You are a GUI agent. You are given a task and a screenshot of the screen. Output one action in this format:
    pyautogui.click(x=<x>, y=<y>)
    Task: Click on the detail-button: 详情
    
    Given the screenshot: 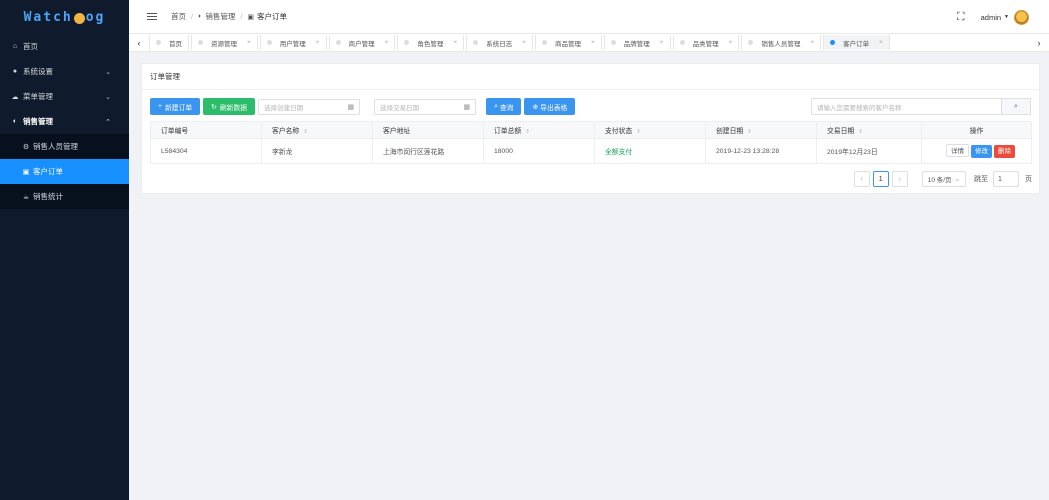 What is the action you would take?
    pyautogui.click(x=957, y=150)
    